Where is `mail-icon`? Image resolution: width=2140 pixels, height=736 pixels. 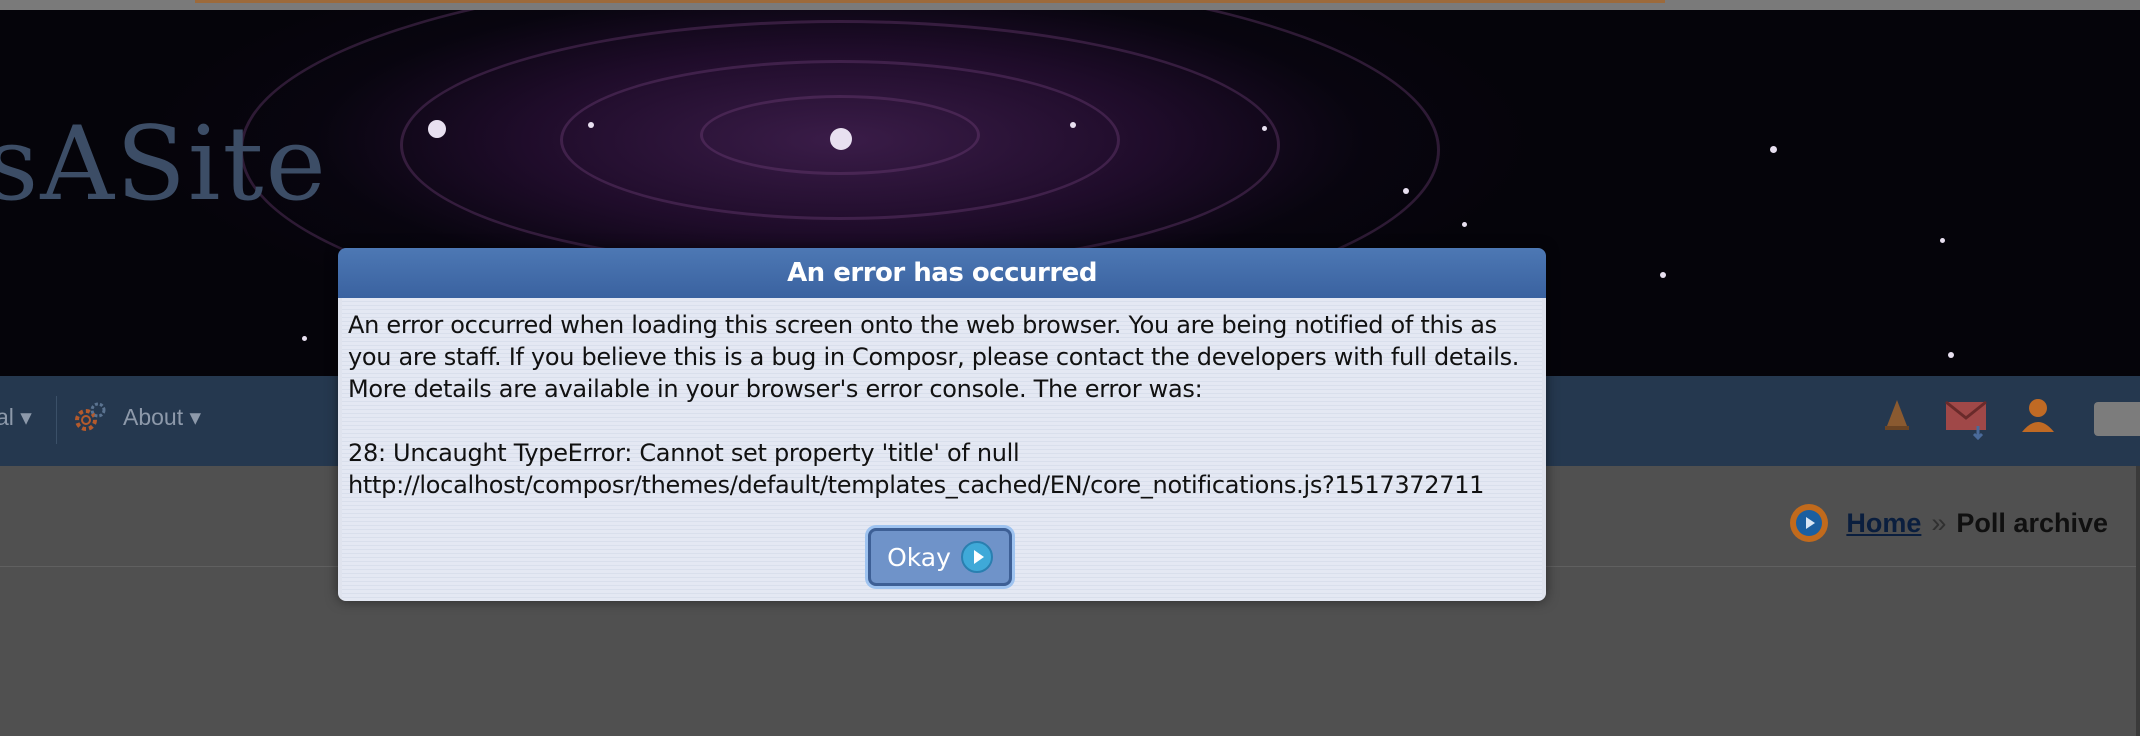
mail-icon is located at coordinates (1967, 418).